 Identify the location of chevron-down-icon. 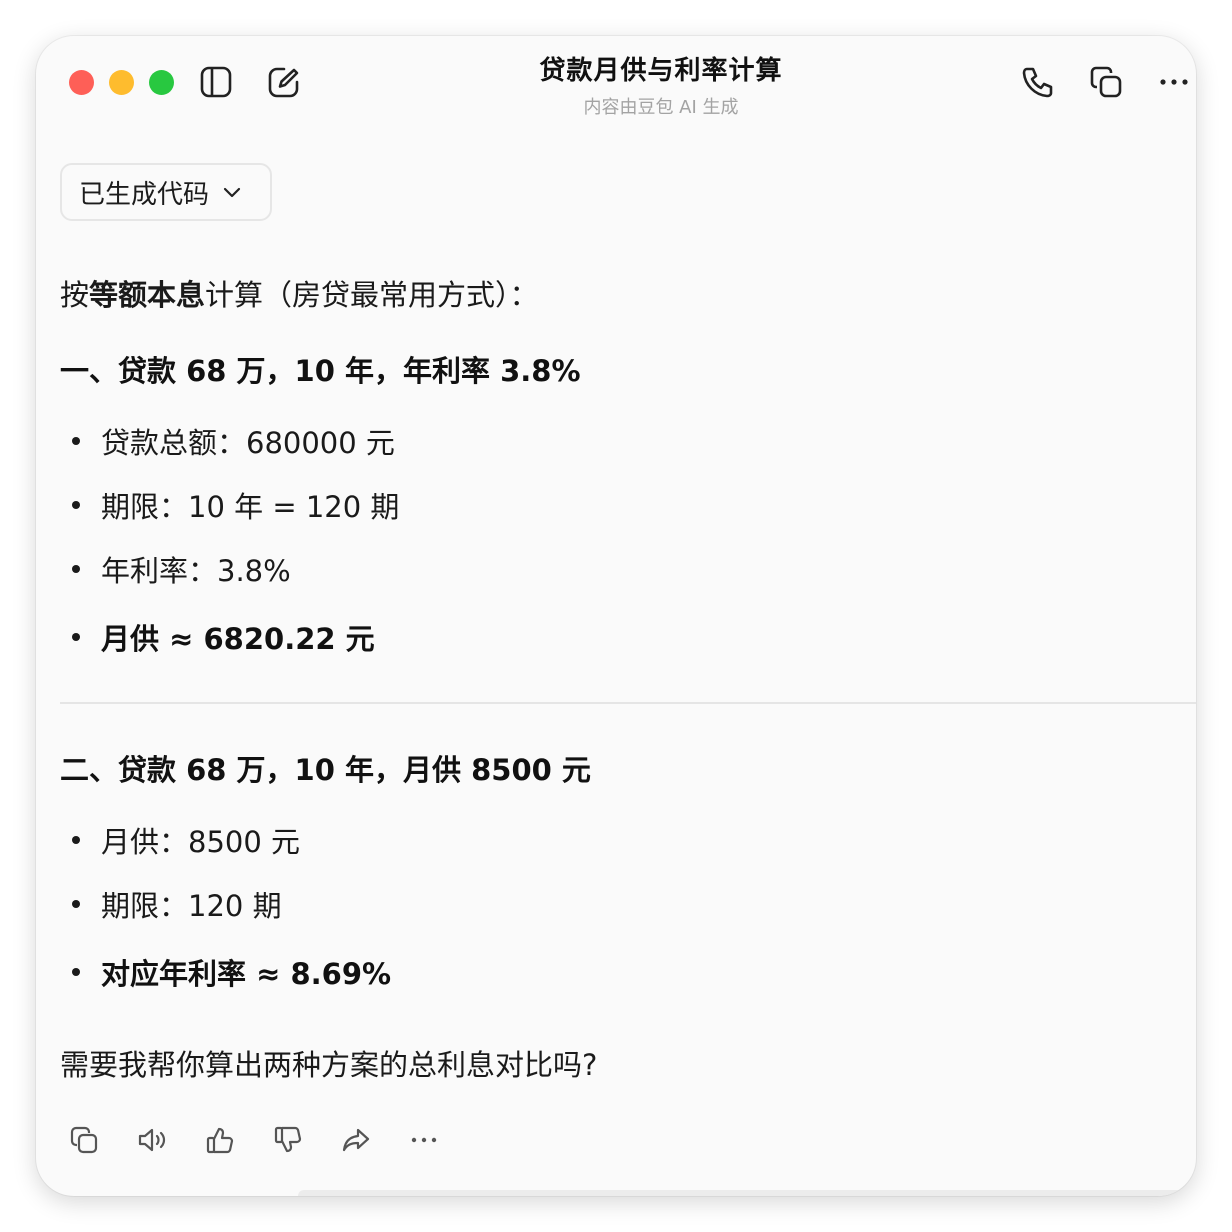
(232, 192).